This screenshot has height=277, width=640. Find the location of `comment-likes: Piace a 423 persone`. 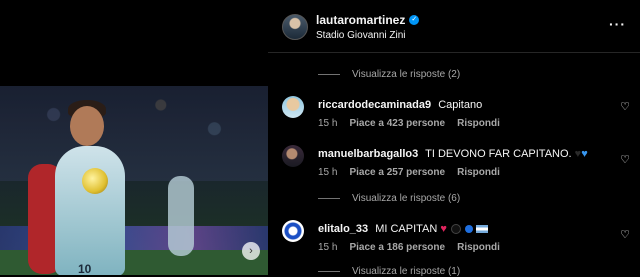

comment-likes: Piace a 423 persone is located at coordinates (397, 123).